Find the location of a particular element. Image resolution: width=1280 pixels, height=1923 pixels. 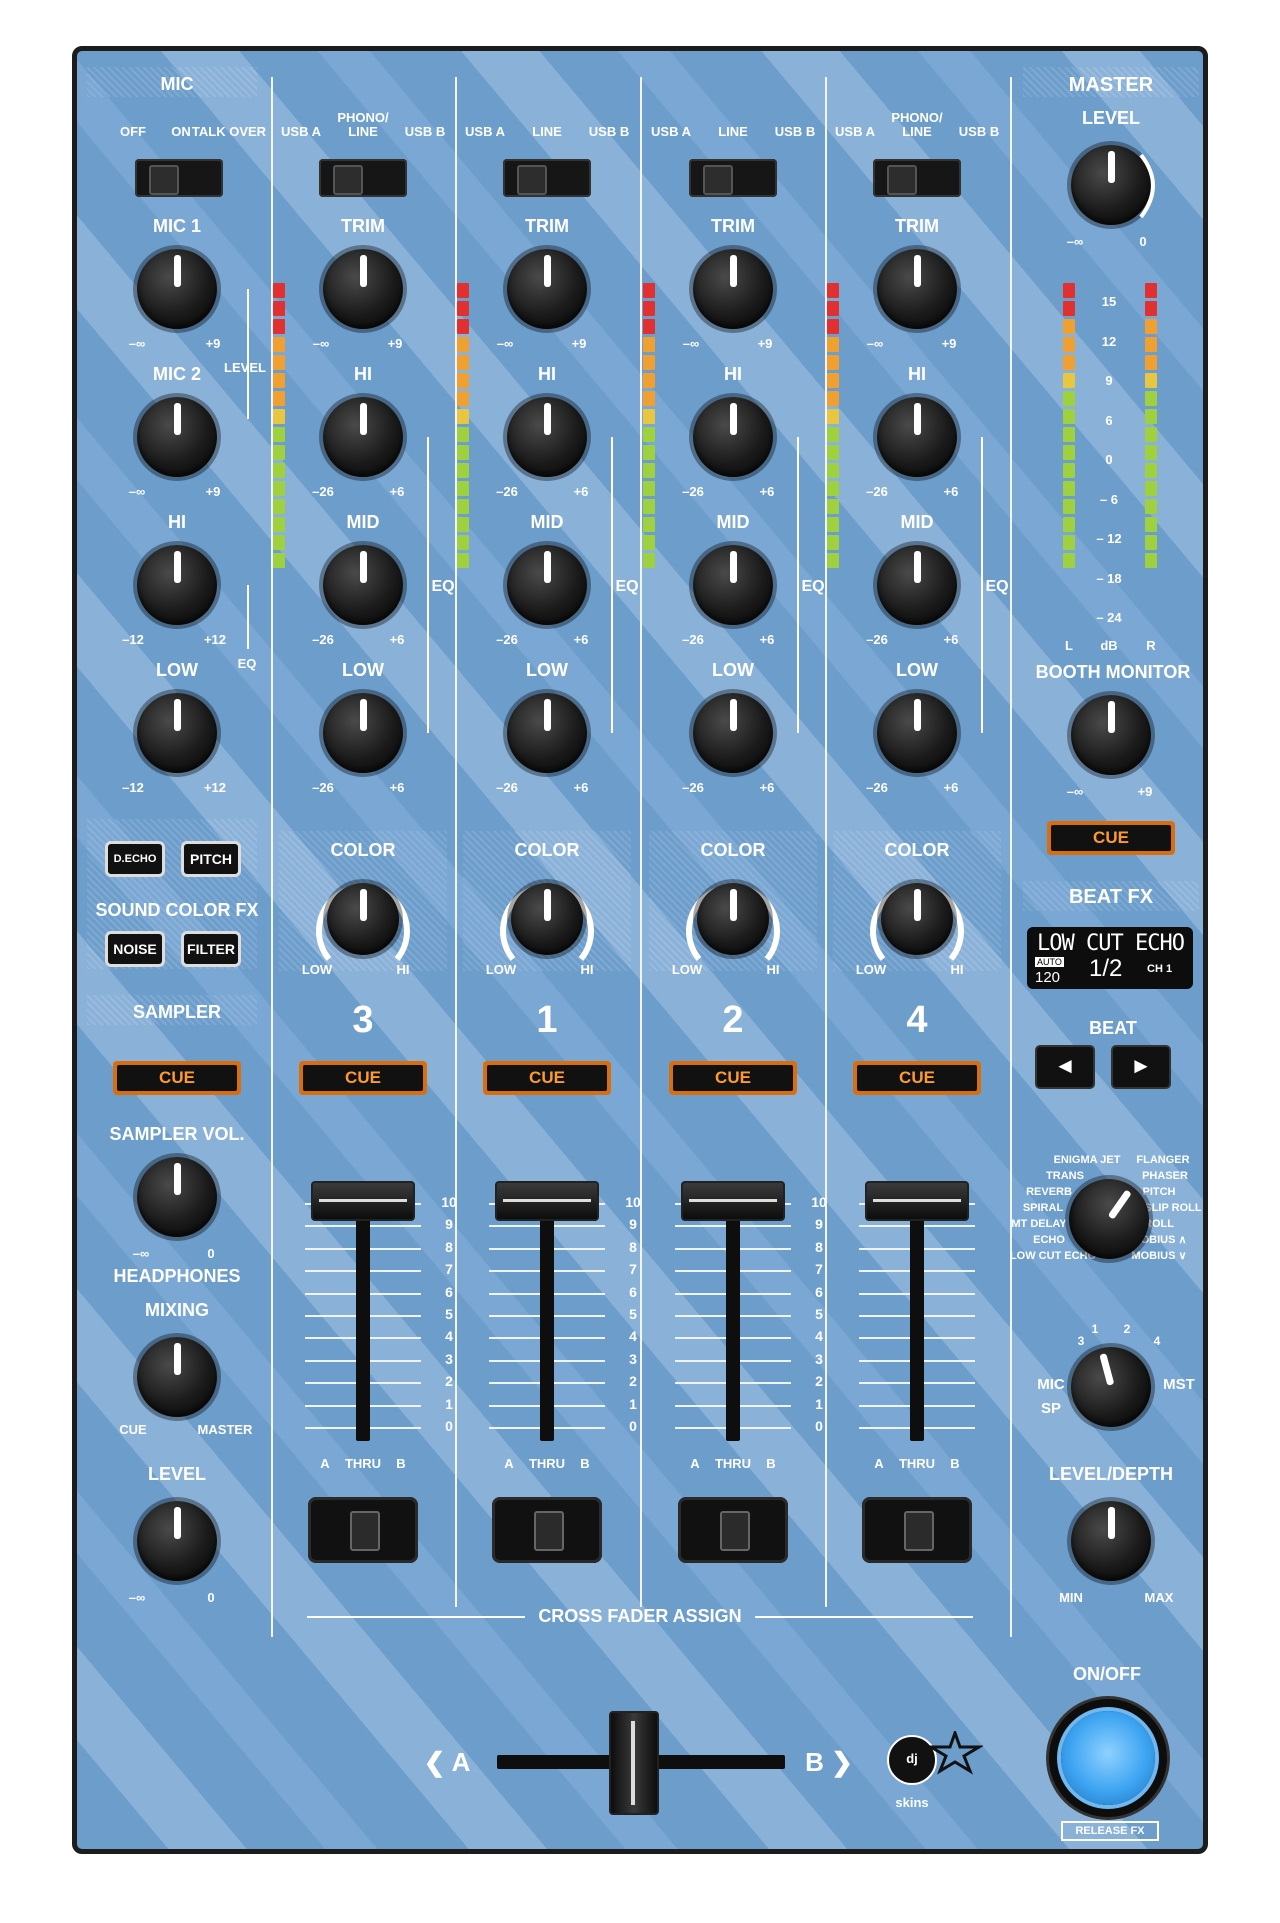

mid-min: –26 is located at coordinates (877, 639).